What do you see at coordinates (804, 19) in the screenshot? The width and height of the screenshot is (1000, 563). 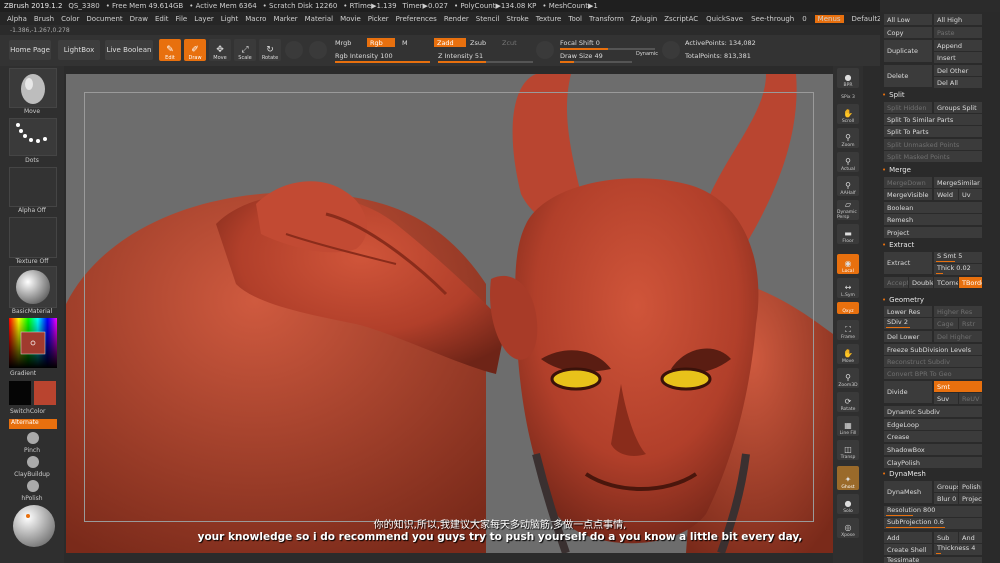 I see `seethrough-value: 0` at bounding box center [804, 19].